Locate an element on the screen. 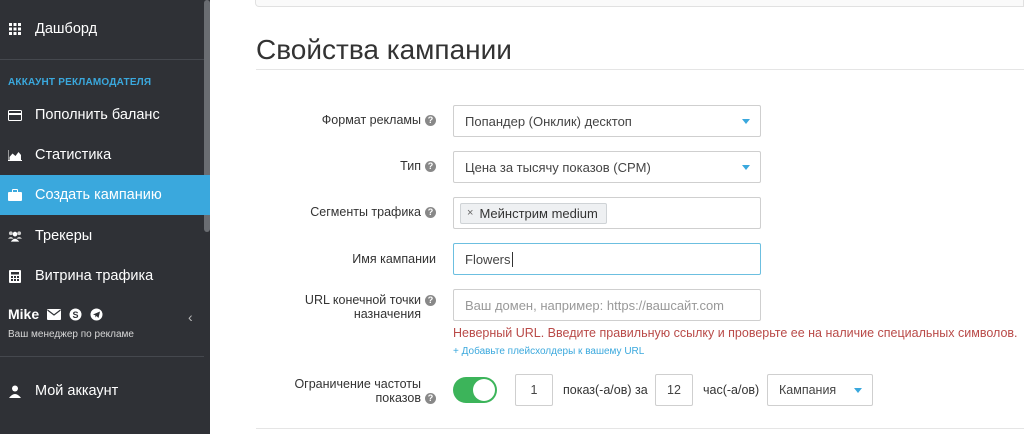 The image size is (1024, 434). page-title: Свойства кампании is located at coordinates (384, 49).